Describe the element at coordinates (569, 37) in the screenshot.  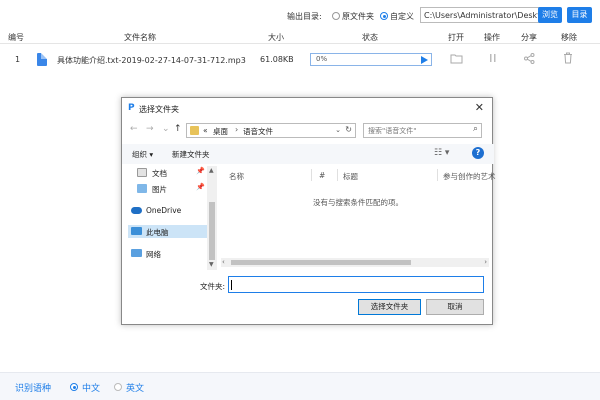
I see `header-remove: 移除` at that location.